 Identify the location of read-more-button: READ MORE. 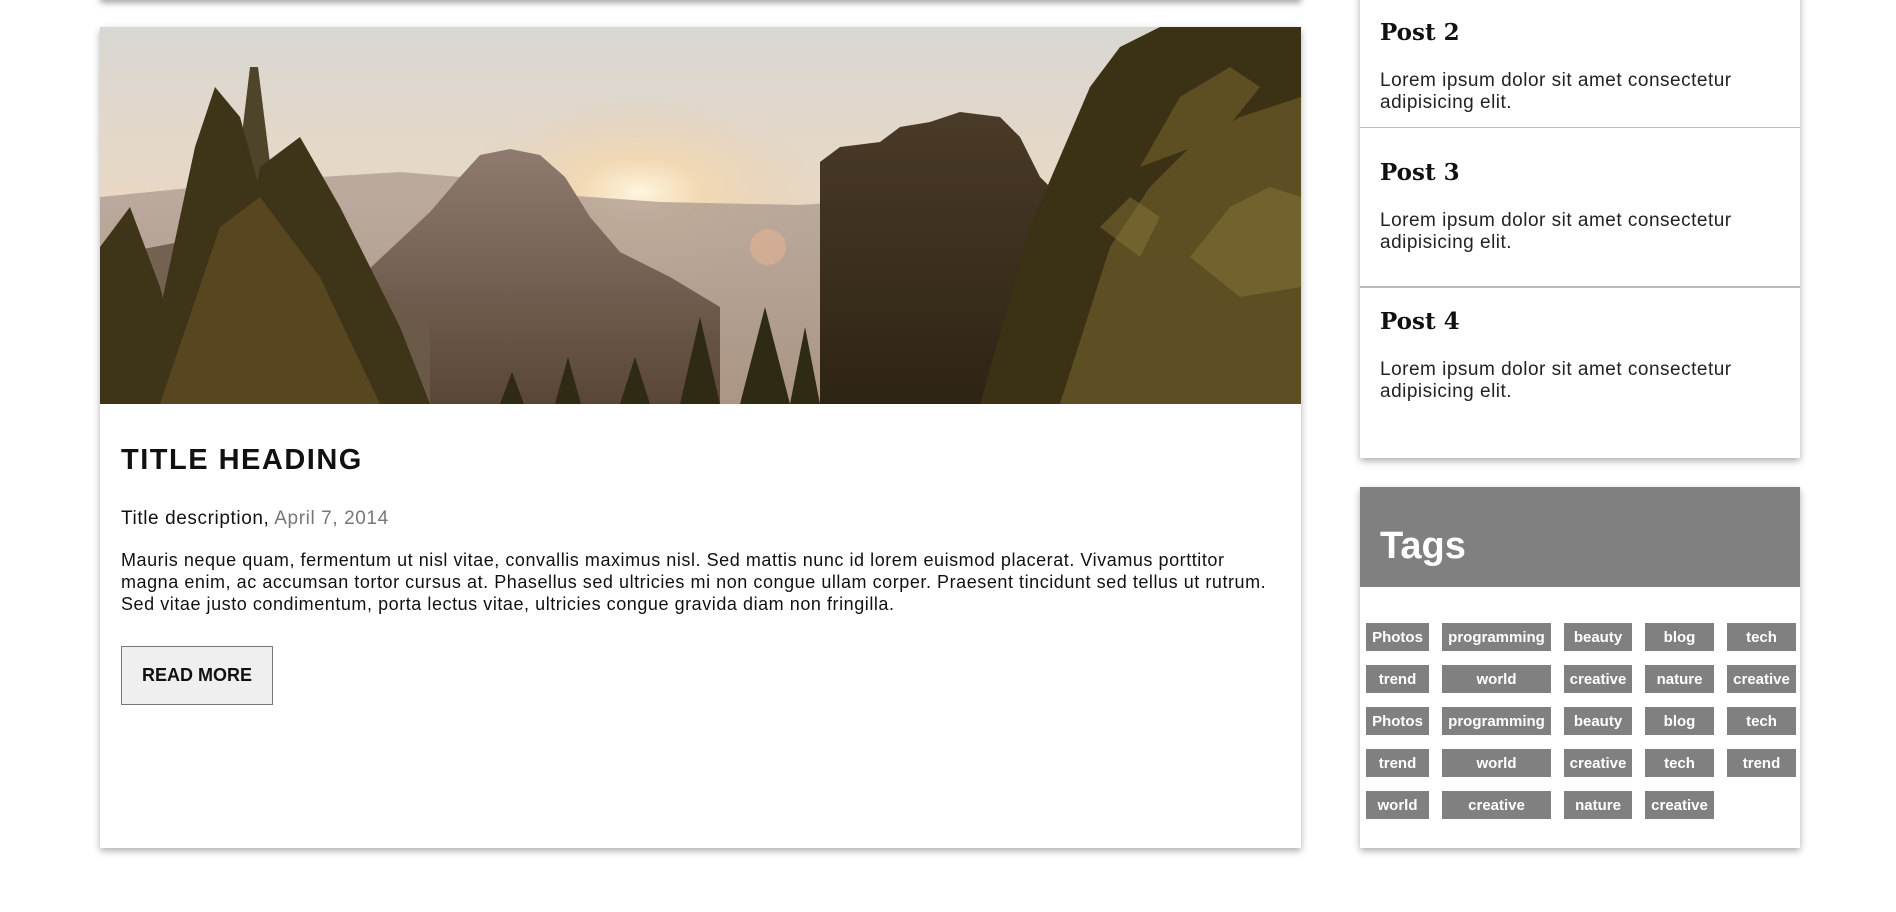
(197, 675).